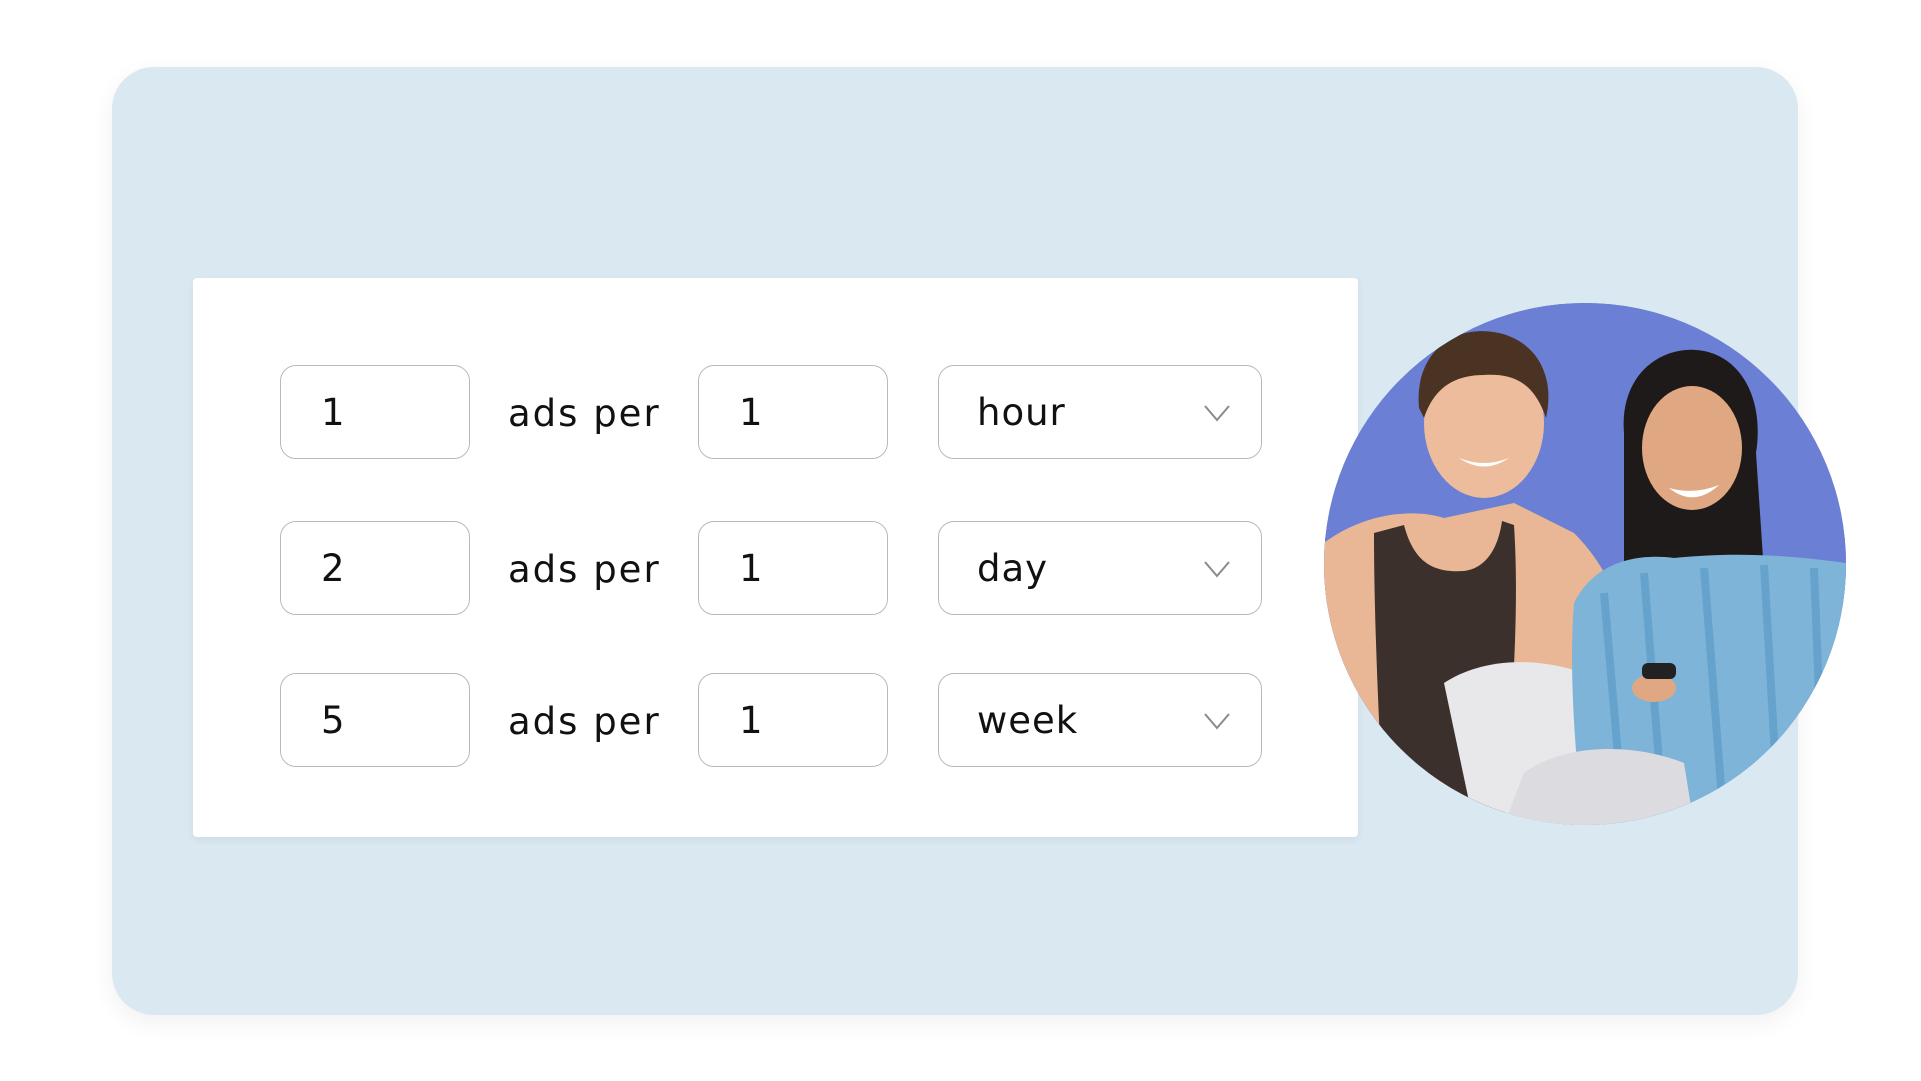 This screenshot has width=1921, height=1081. Describe the element at coordinates (1013, 568) in the screenshot. I see `period-unit-value: day` at that location.